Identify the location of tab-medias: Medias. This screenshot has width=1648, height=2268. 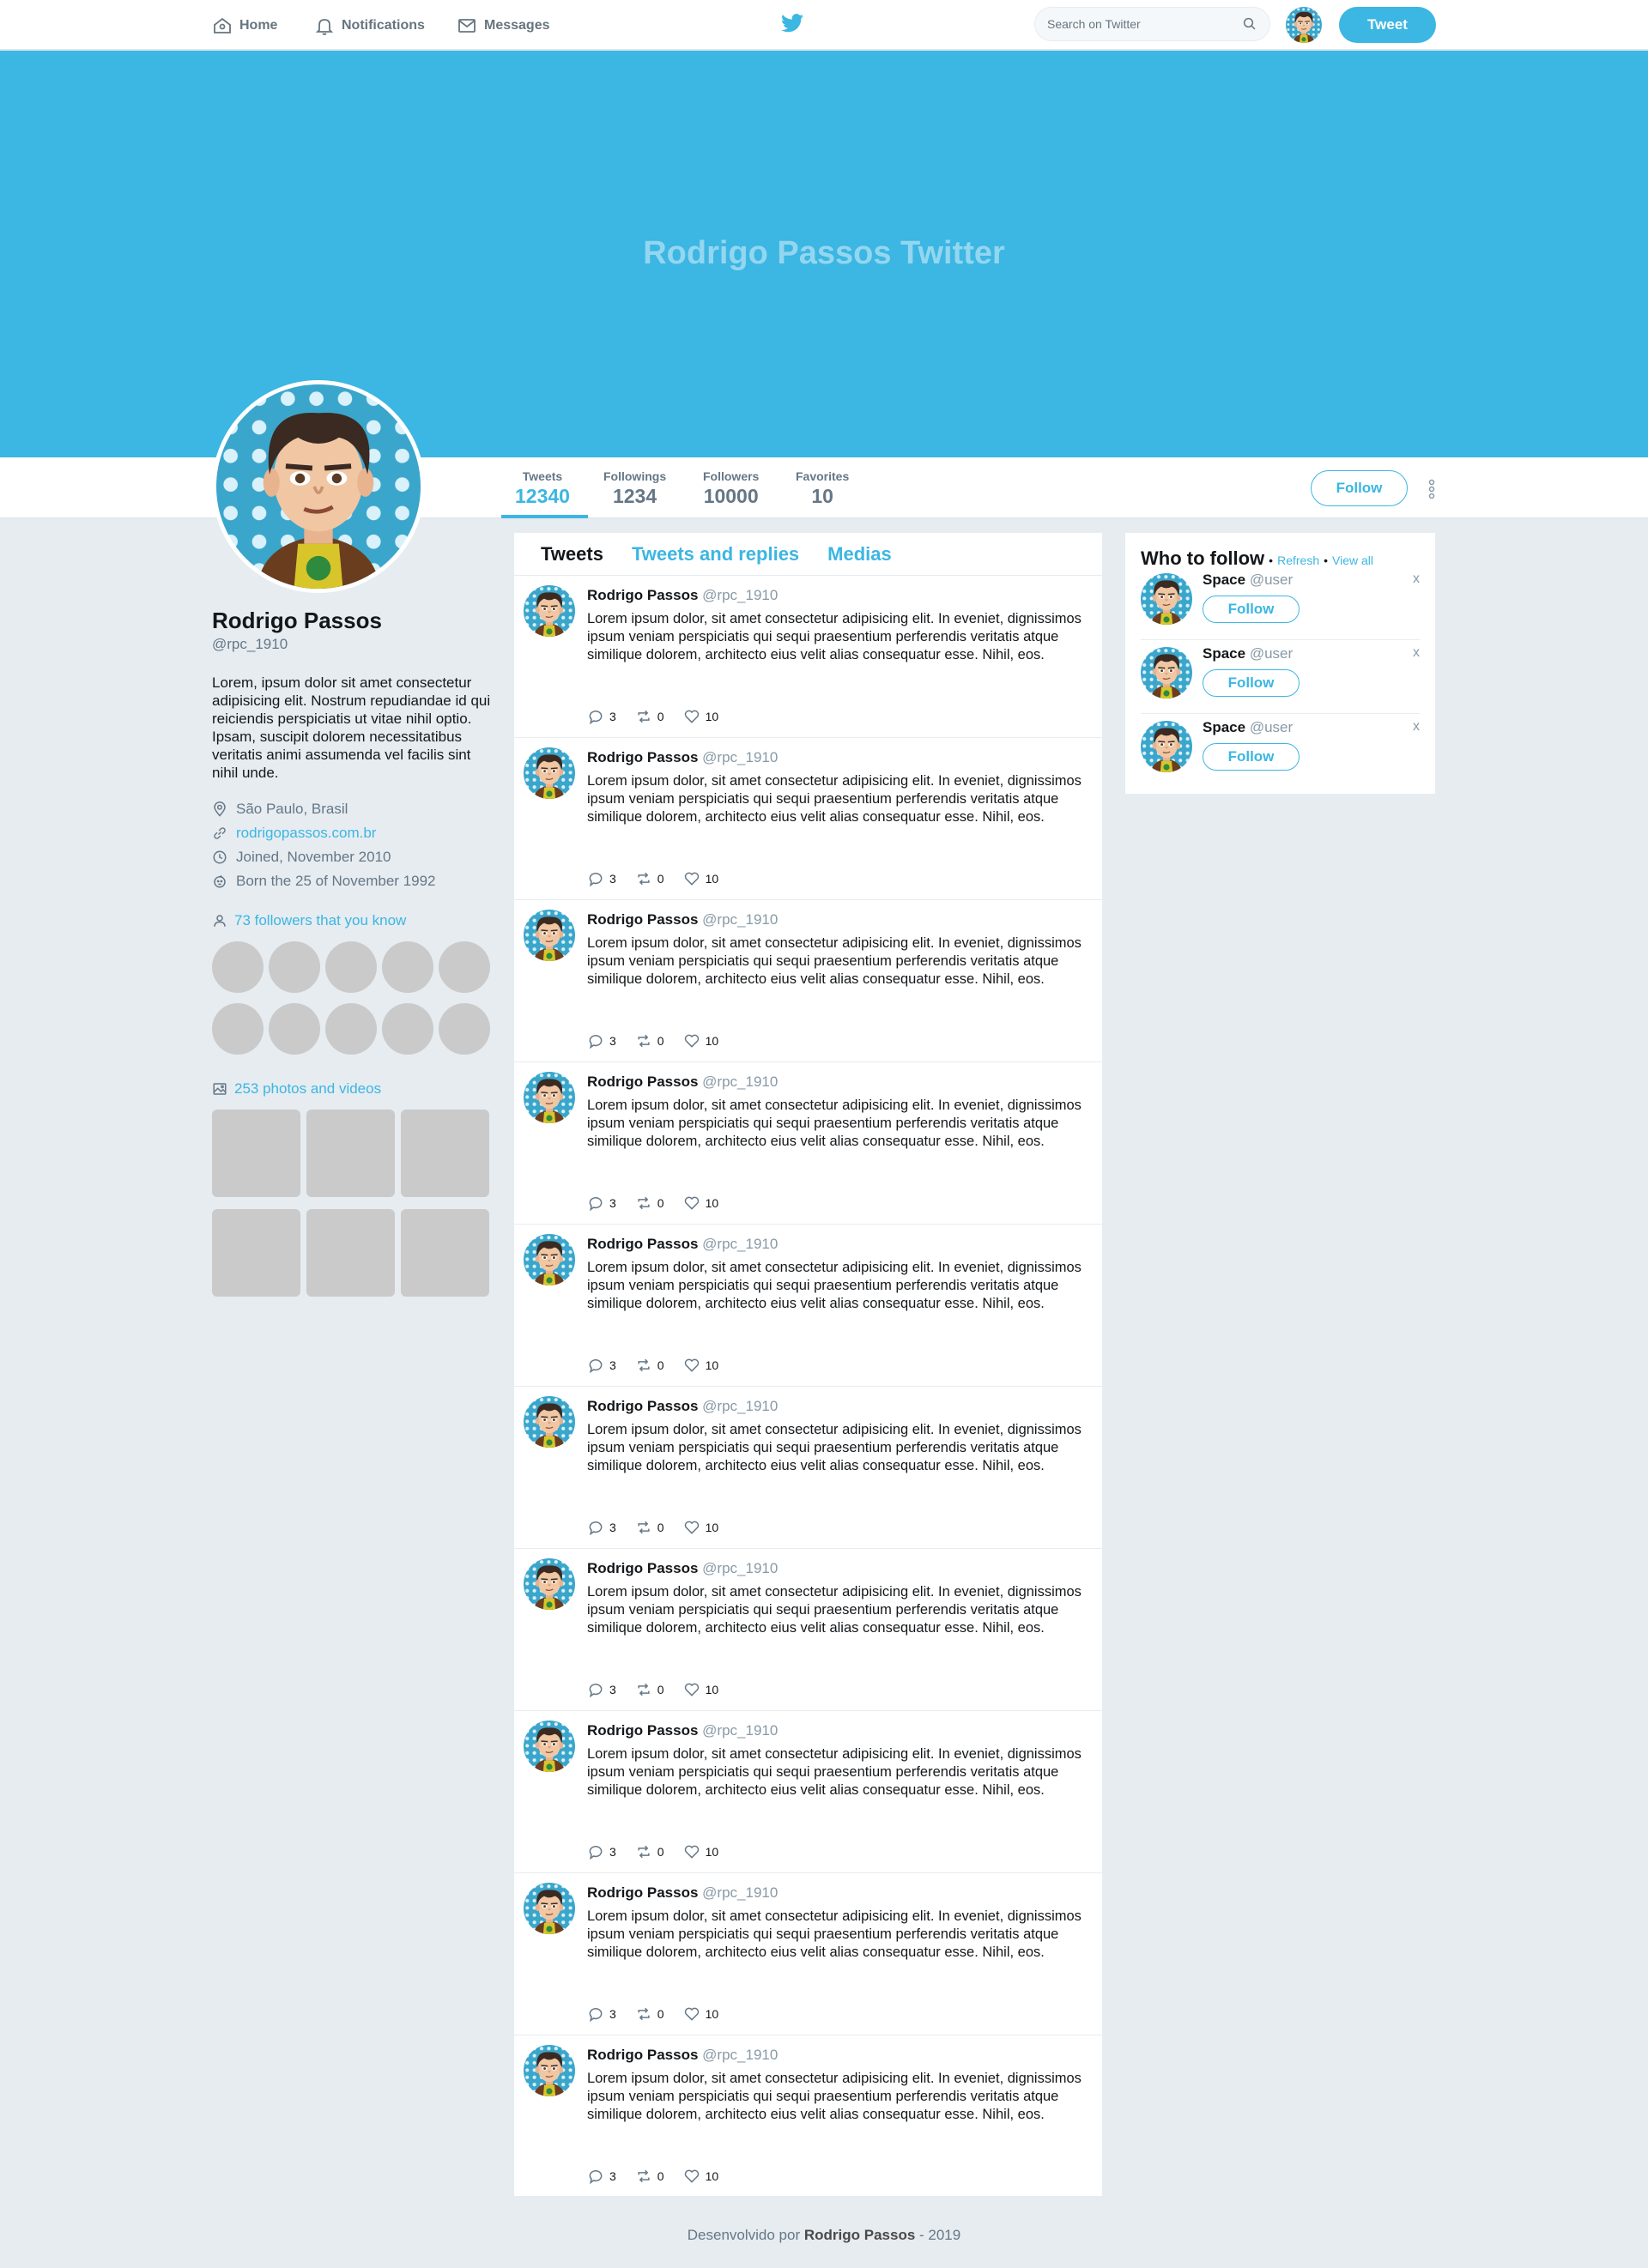
(859, 554).